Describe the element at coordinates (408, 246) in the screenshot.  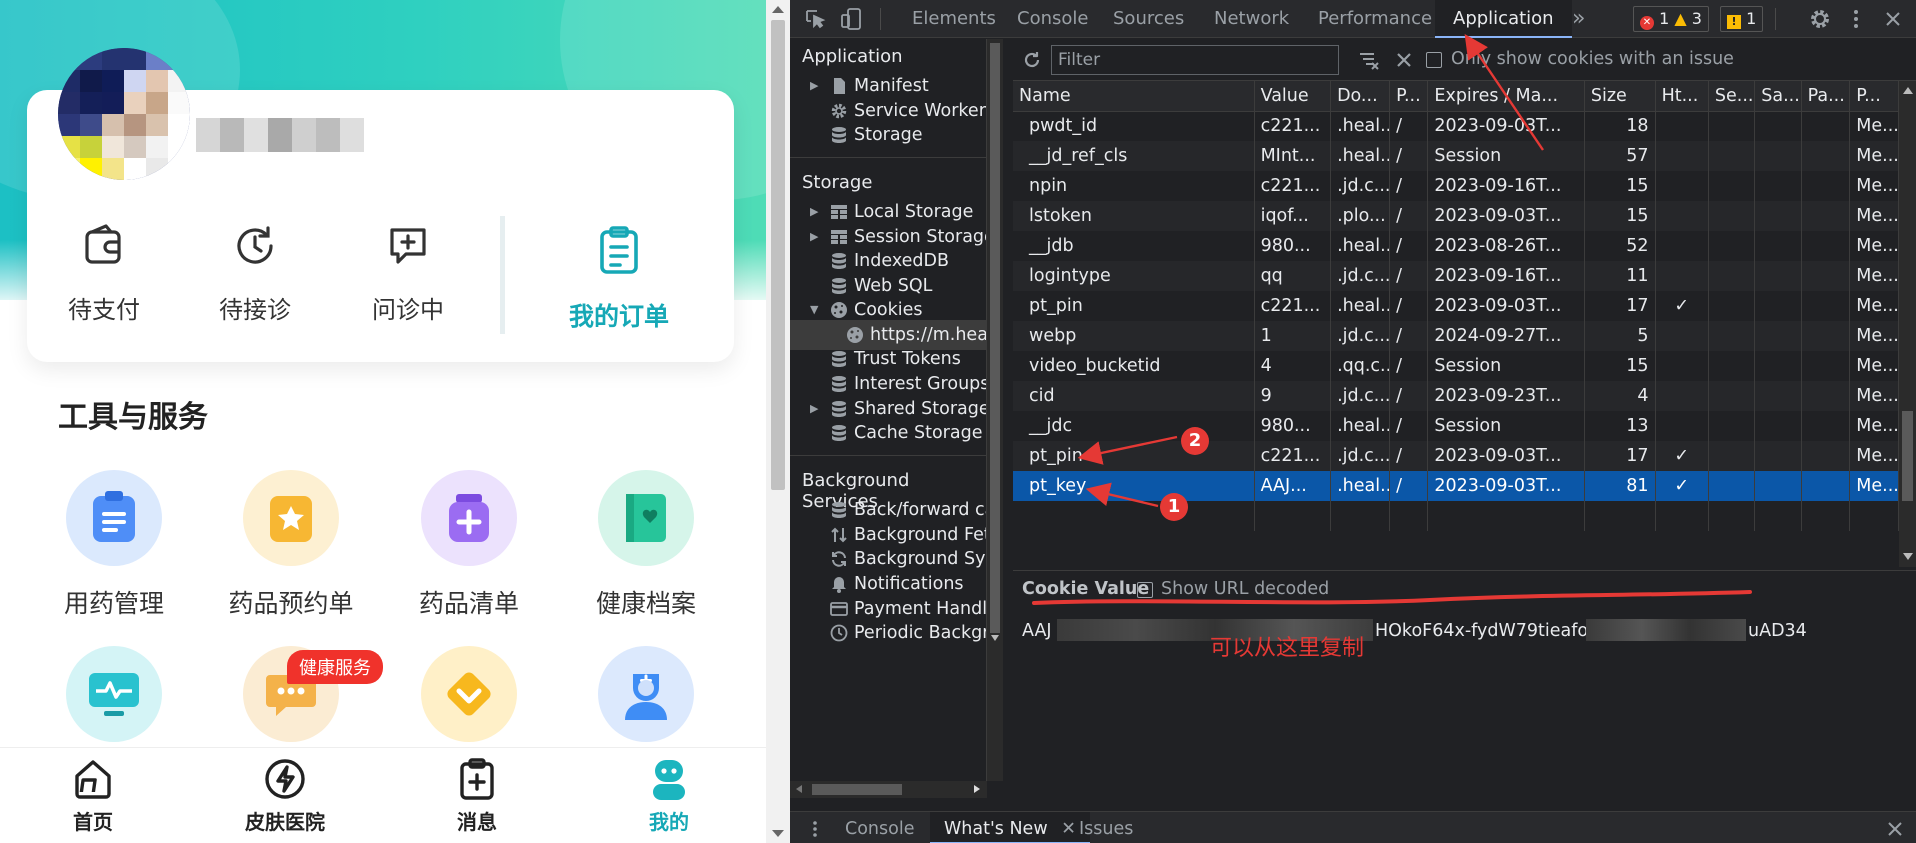
I see `chat-plus-icon` at that location.